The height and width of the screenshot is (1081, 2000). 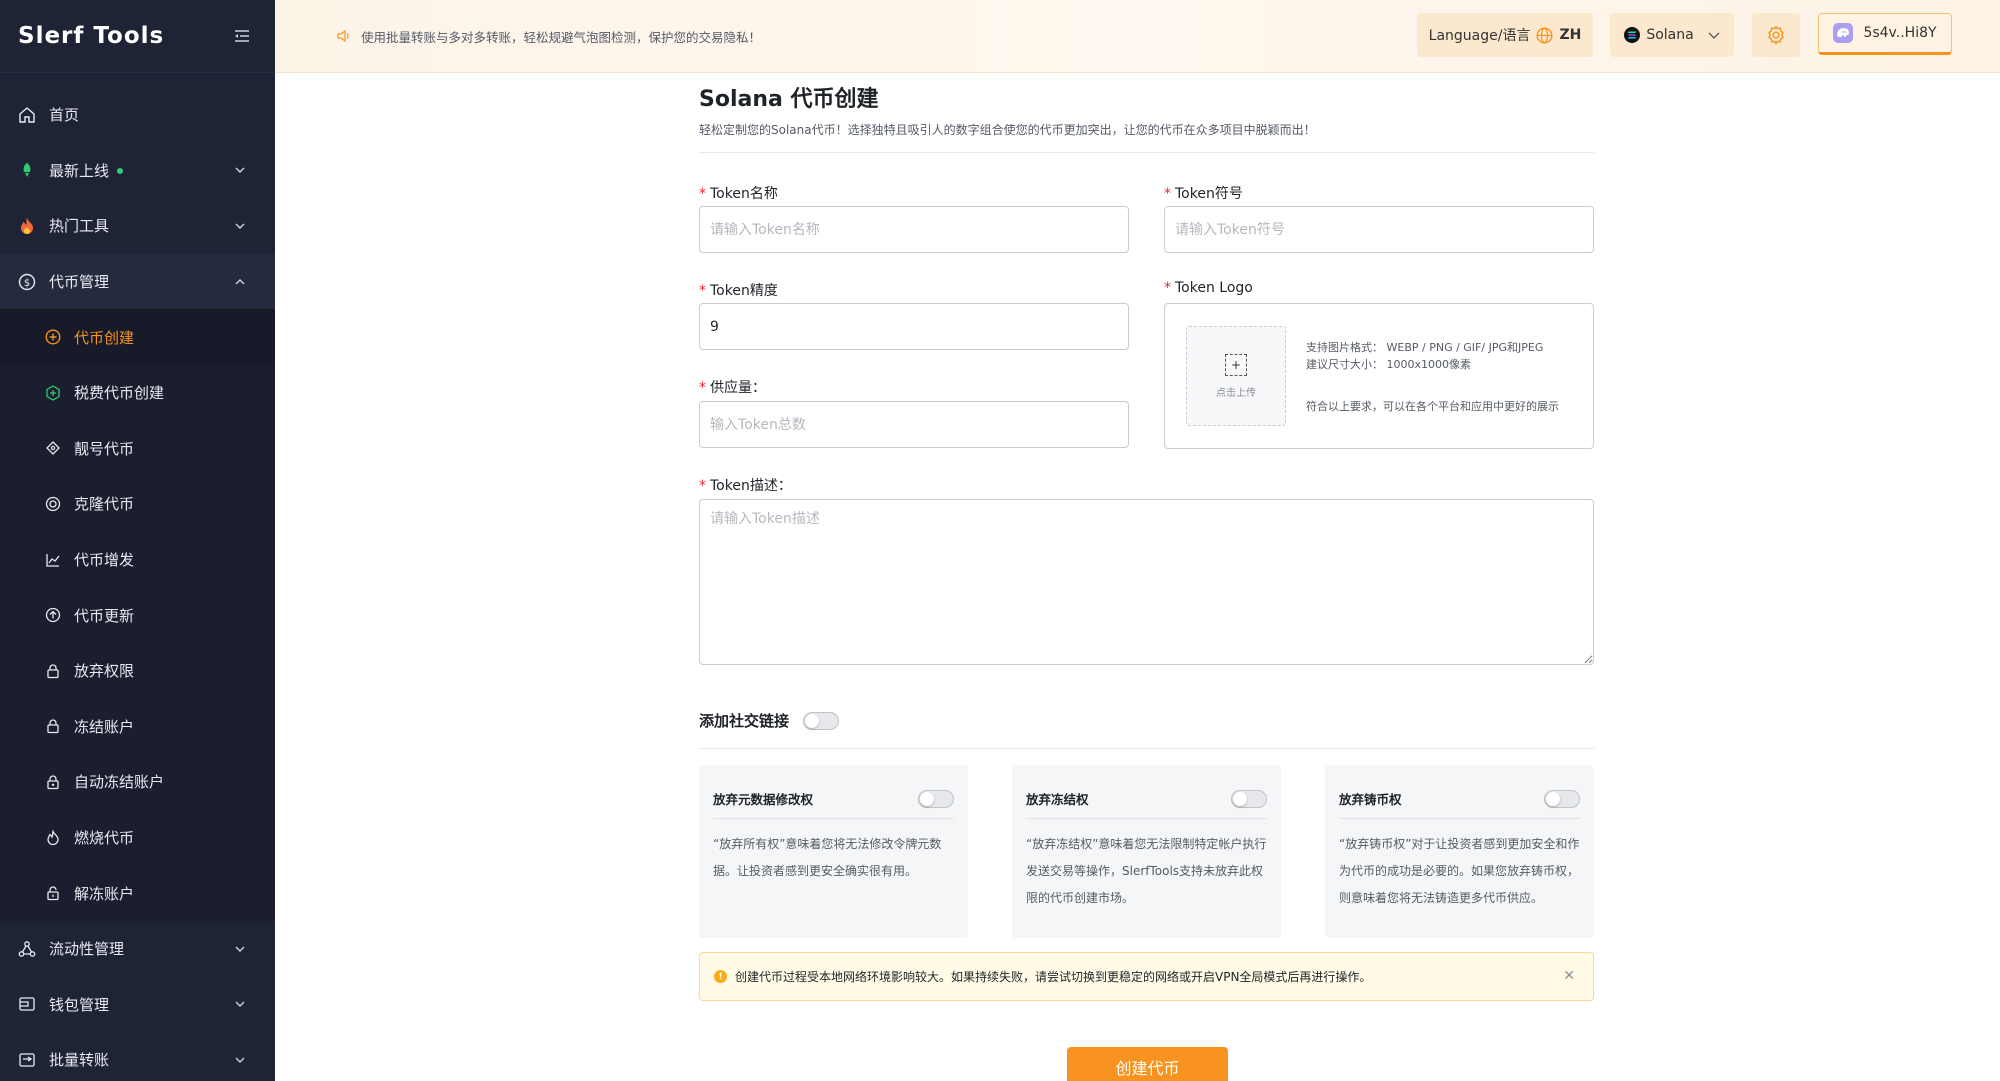 I want to click on token-name-input, so click(x=914, y=229).